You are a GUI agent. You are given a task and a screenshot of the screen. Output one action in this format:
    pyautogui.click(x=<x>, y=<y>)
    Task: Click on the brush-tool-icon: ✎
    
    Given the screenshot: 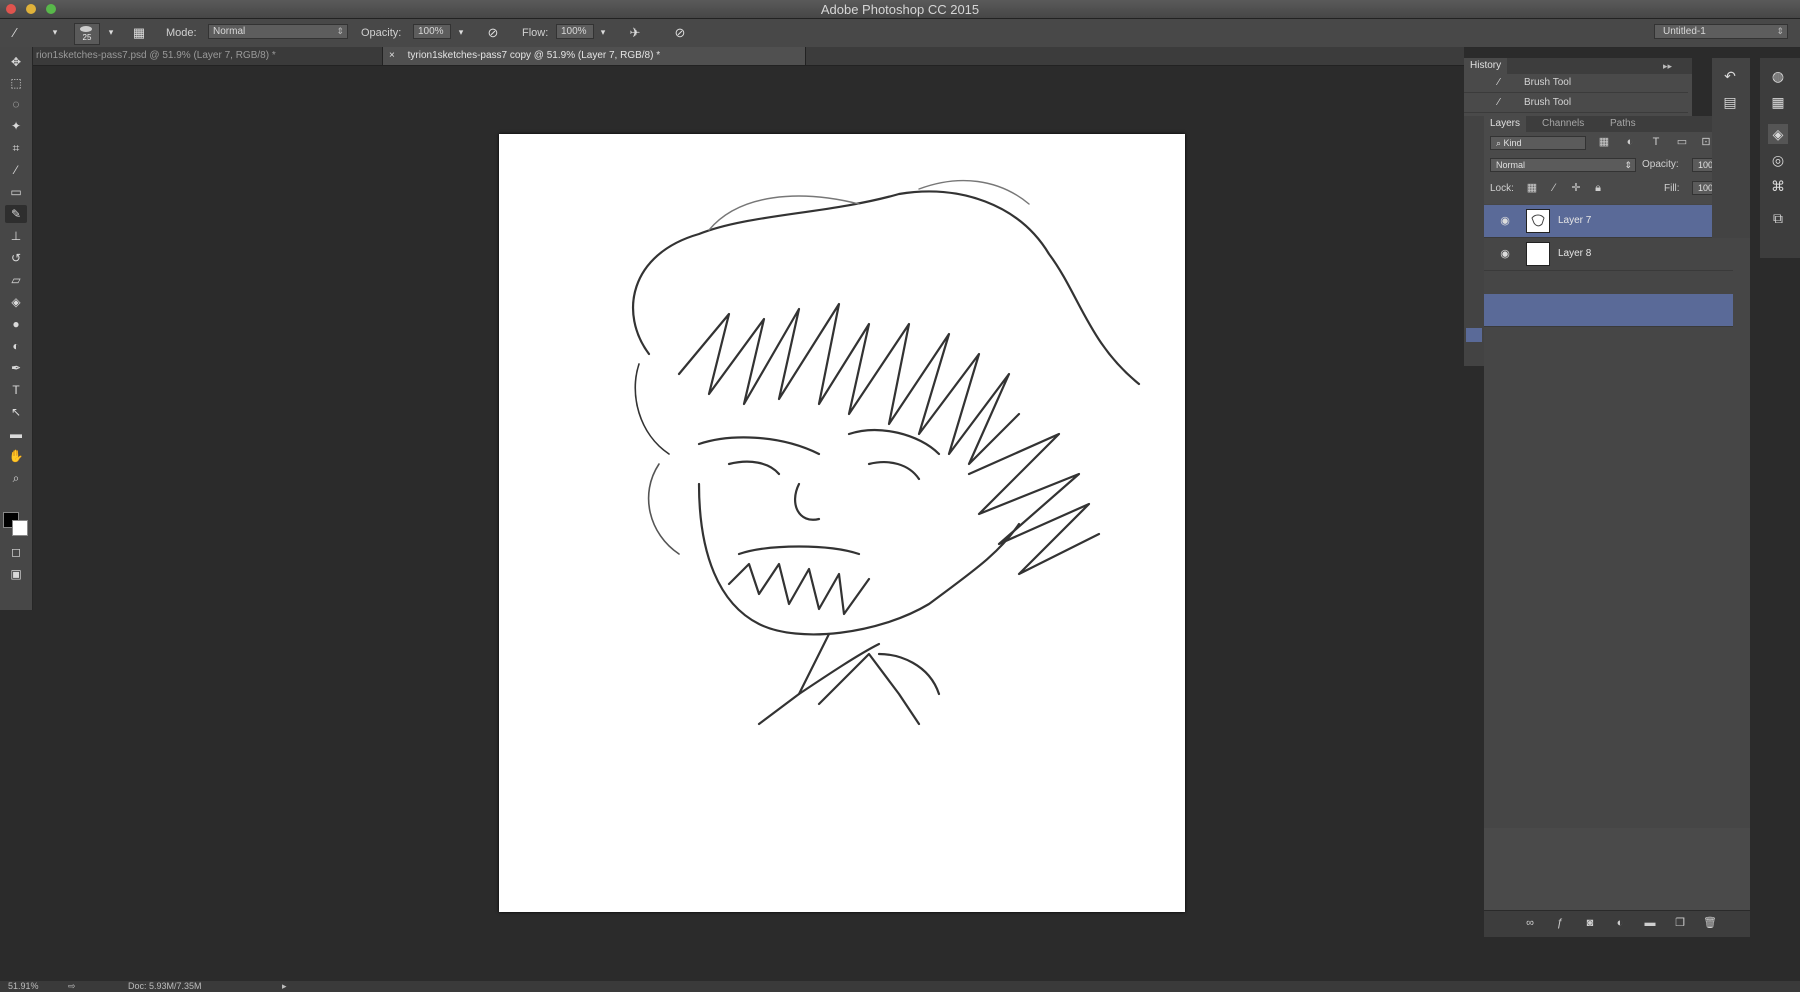 What is the action you would take?
    pyautogui.click(x=16, y=214)
    